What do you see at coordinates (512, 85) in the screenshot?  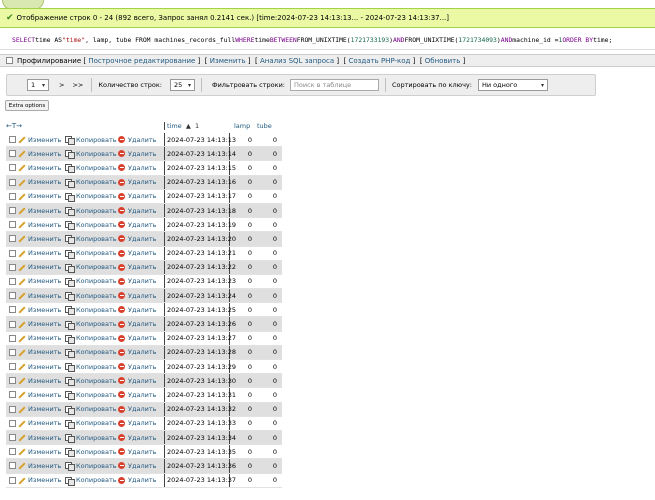 I see `sort-by-key-select: Ни одного ▾` at bounding box center [512, 85].